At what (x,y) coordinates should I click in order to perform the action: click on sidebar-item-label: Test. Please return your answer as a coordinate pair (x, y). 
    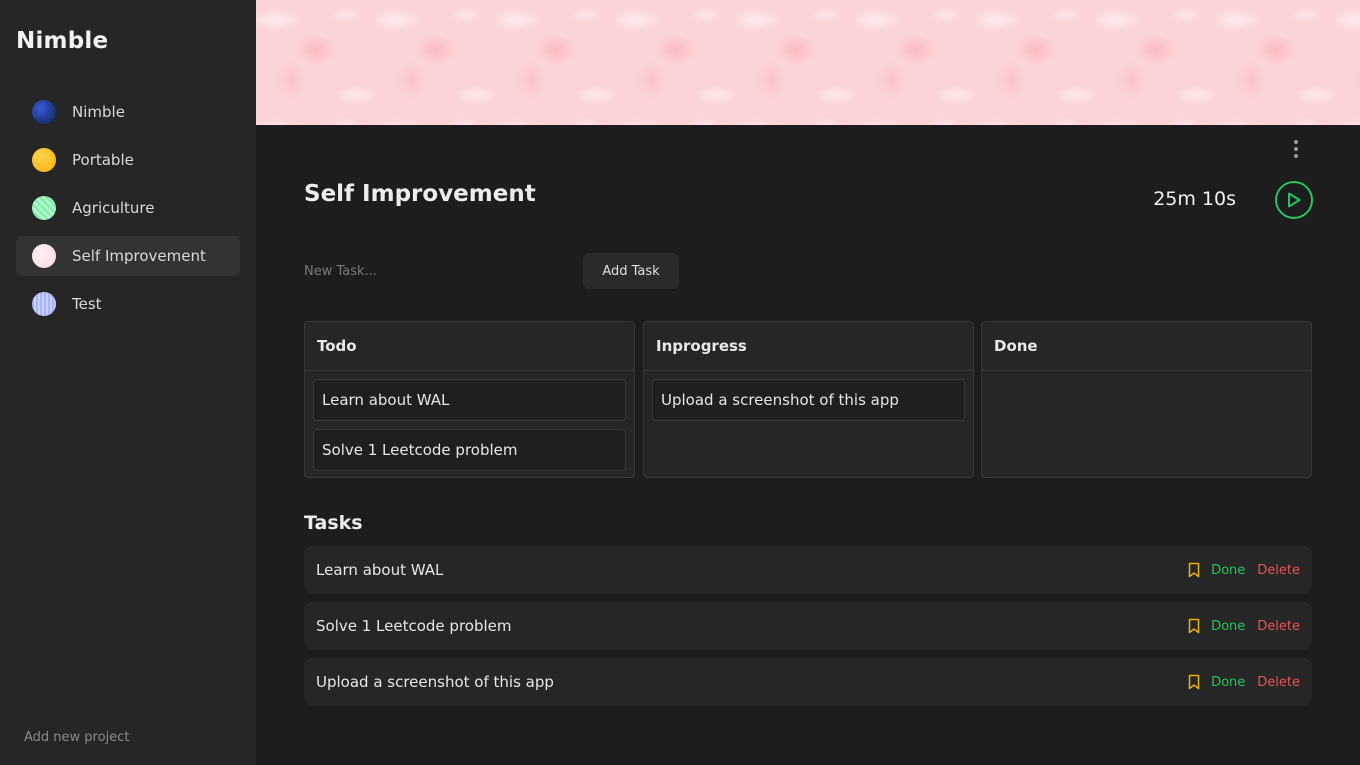
    Looking at the image, I should click on (87, 304).